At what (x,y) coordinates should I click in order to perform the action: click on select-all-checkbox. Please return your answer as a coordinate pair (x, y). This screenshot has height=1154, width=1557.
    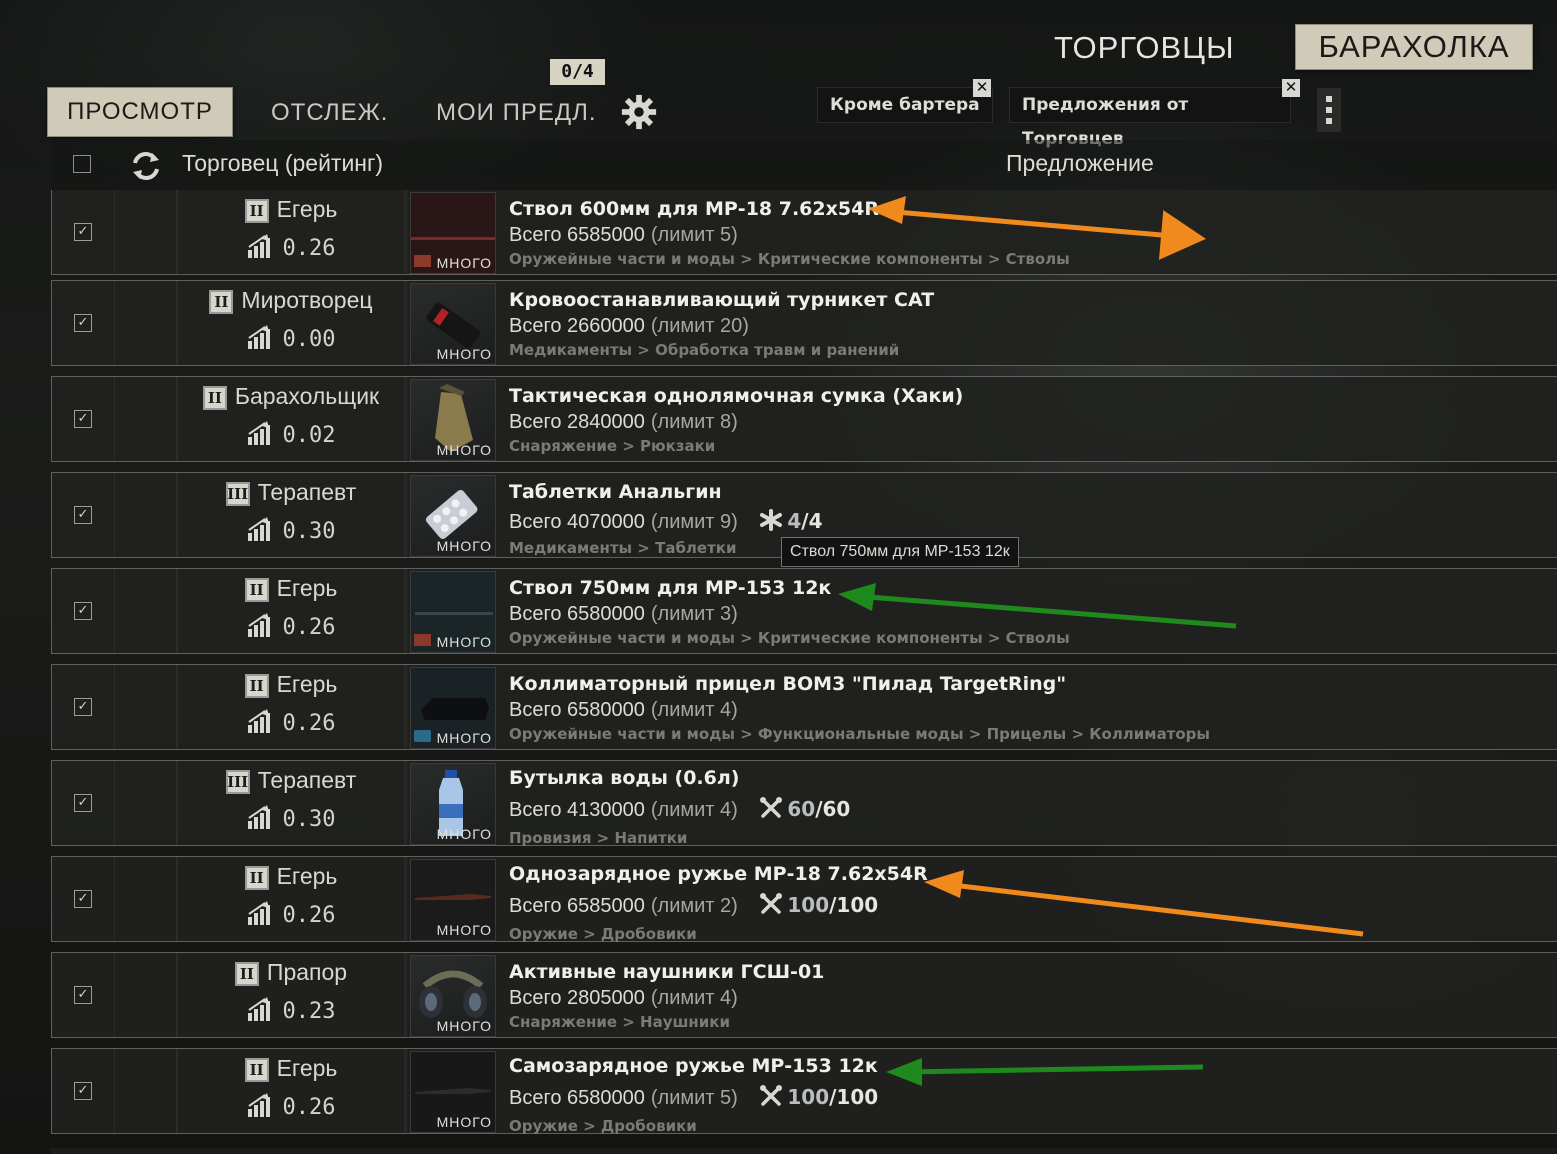
    Looking at the image, I should click on (82, 164).